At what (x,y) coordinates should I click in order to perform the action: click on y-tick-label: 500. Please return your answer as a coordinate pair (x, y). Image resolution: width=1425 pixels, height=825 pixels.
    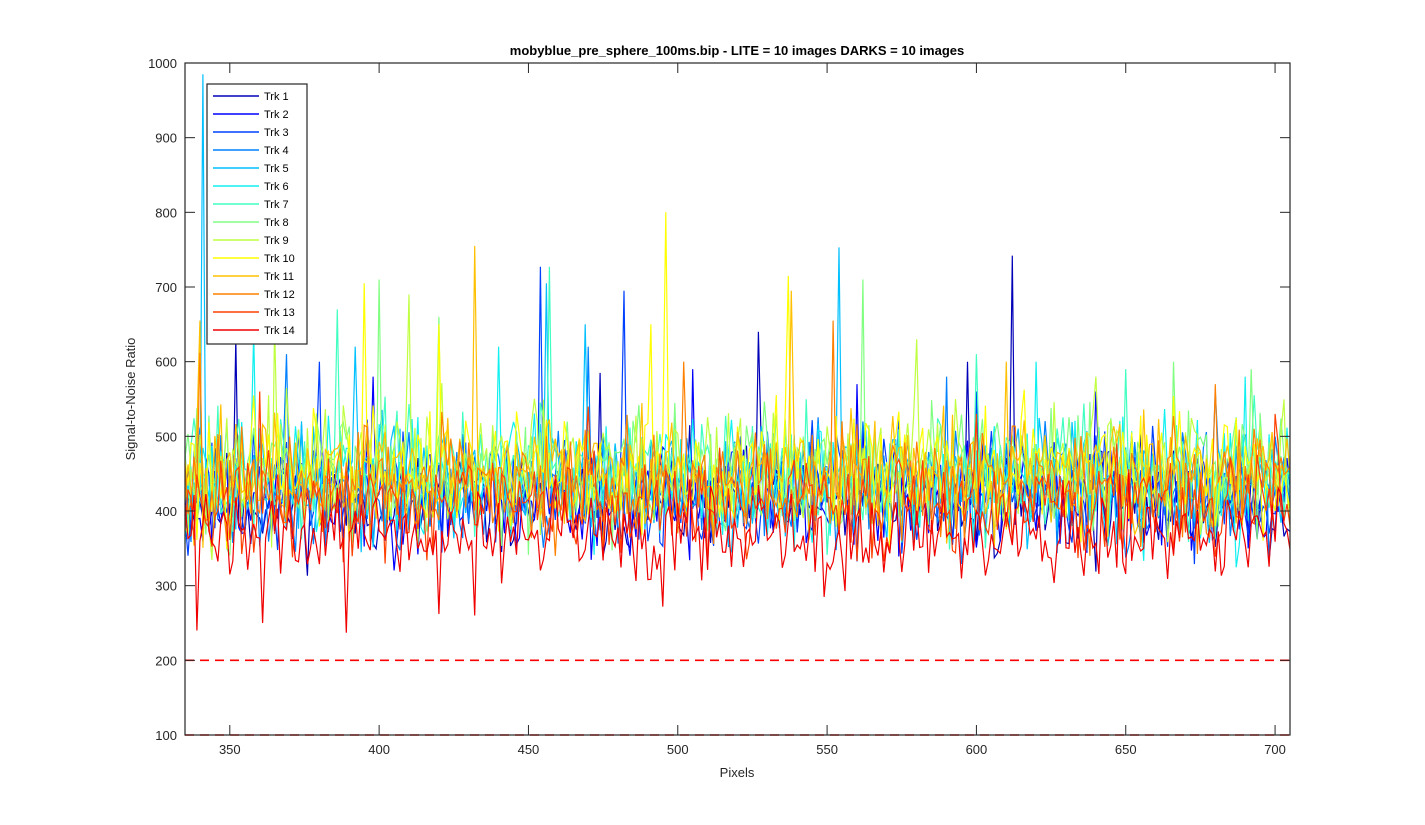
    Looking at the image, I should click on (166, 436).